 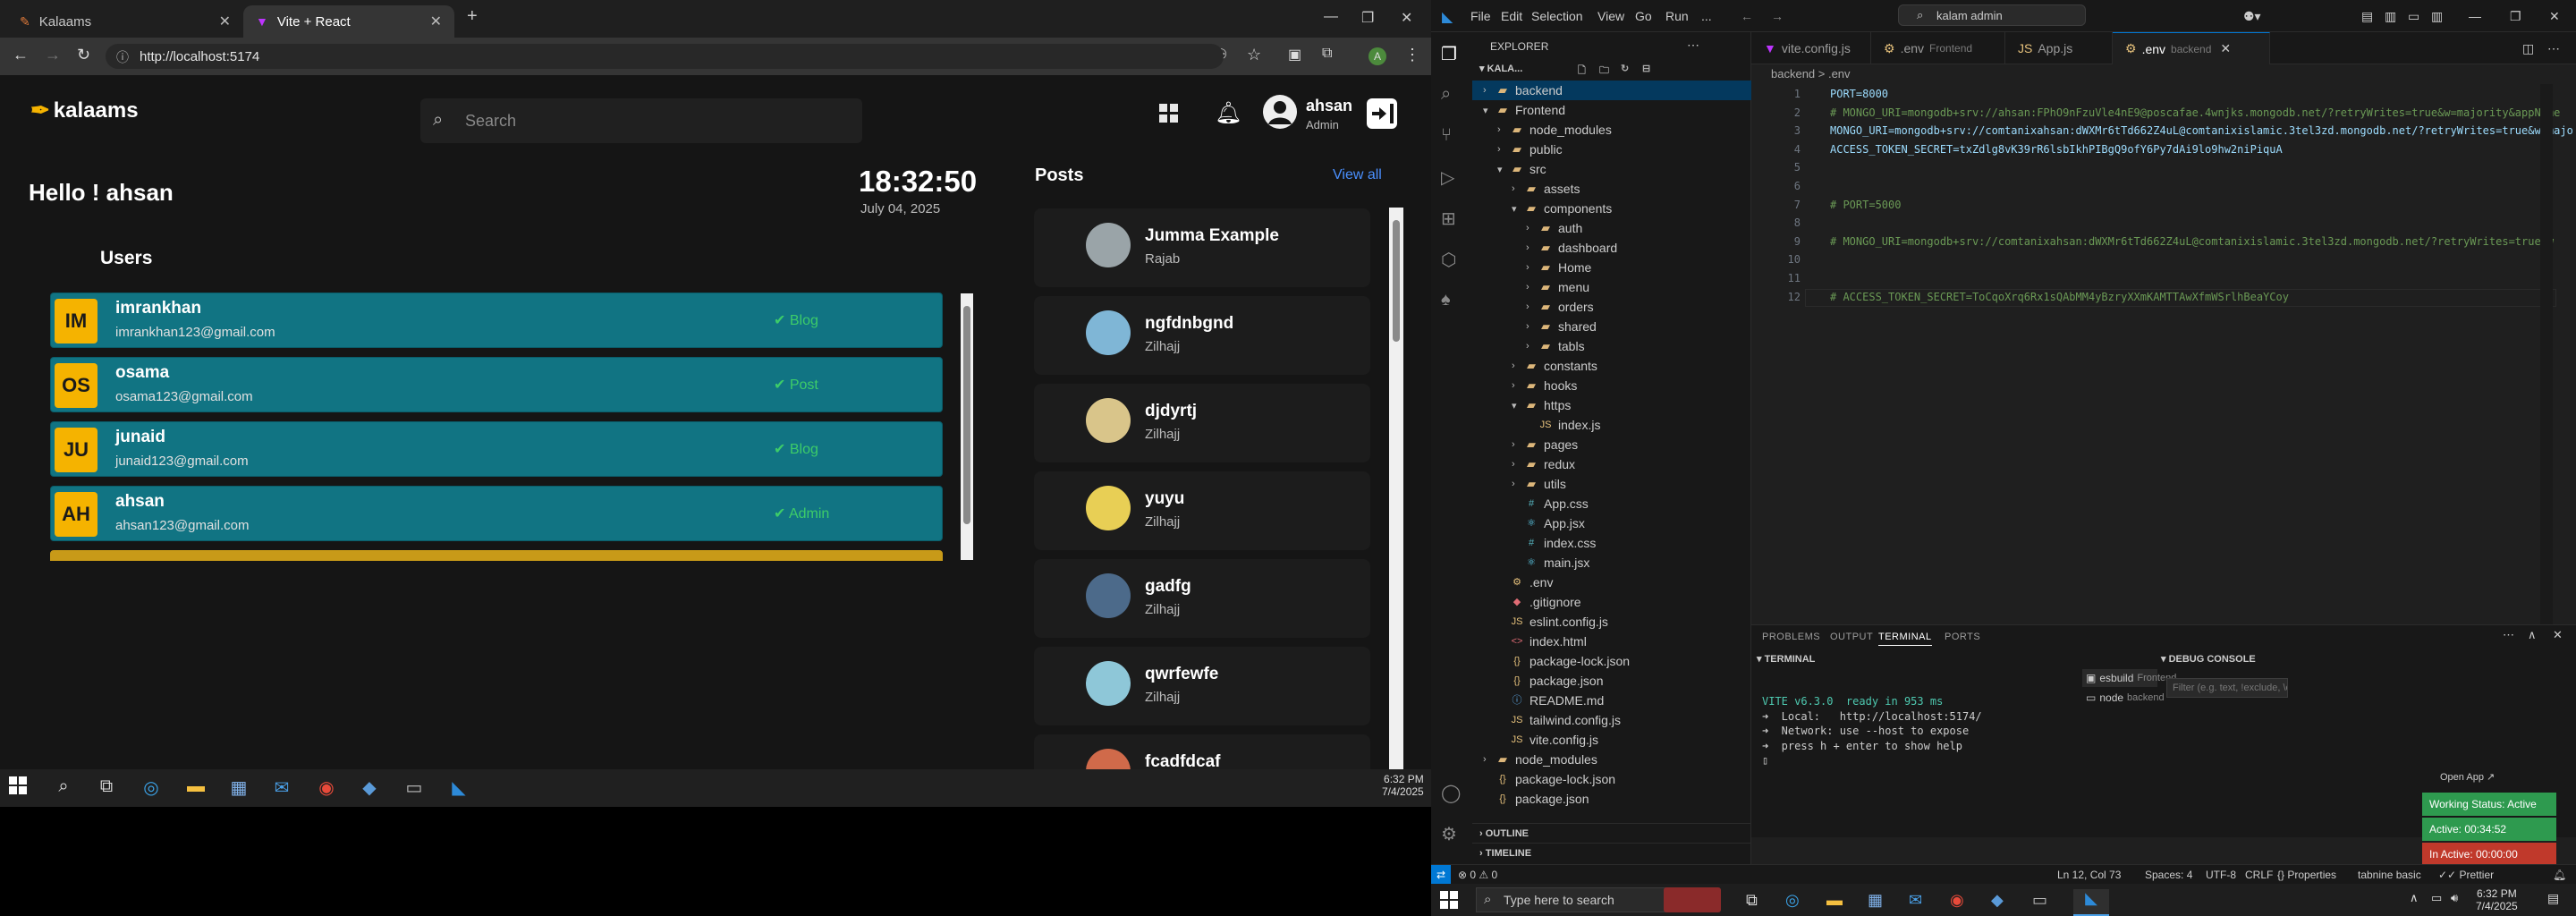 What do you see at coordinates (2367, 16) in the screenshot?
I see `layout-icon: ▤` at bounding box center [2367, 16].